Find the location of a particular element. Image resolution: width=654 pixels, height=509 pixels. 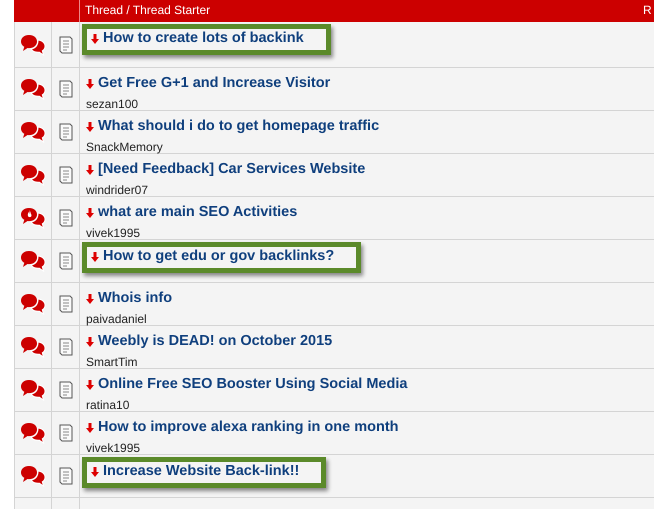

highlighted-thread-title-link: Increase Website Back-link!! is located at coordinates (204, 472).